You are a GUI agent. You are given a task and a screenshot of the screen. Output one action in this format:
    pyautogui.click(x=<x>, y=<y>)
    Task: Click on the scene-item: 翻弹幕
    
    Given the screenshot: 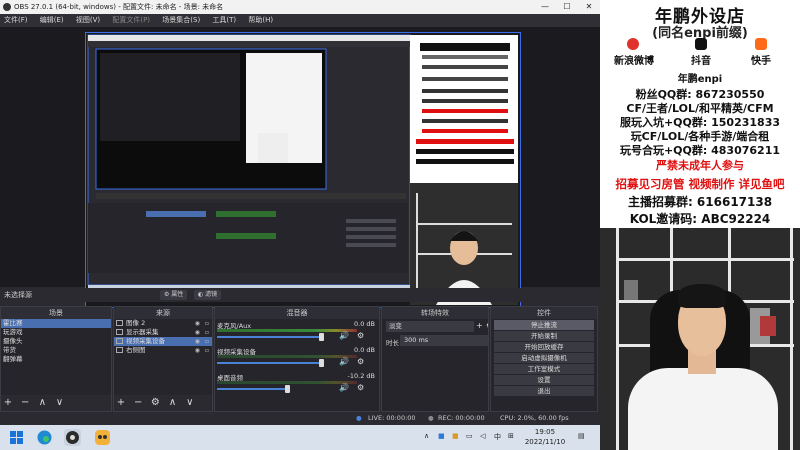 What is the action you would take?
    pyautogui.click(x=56, y=359)
    